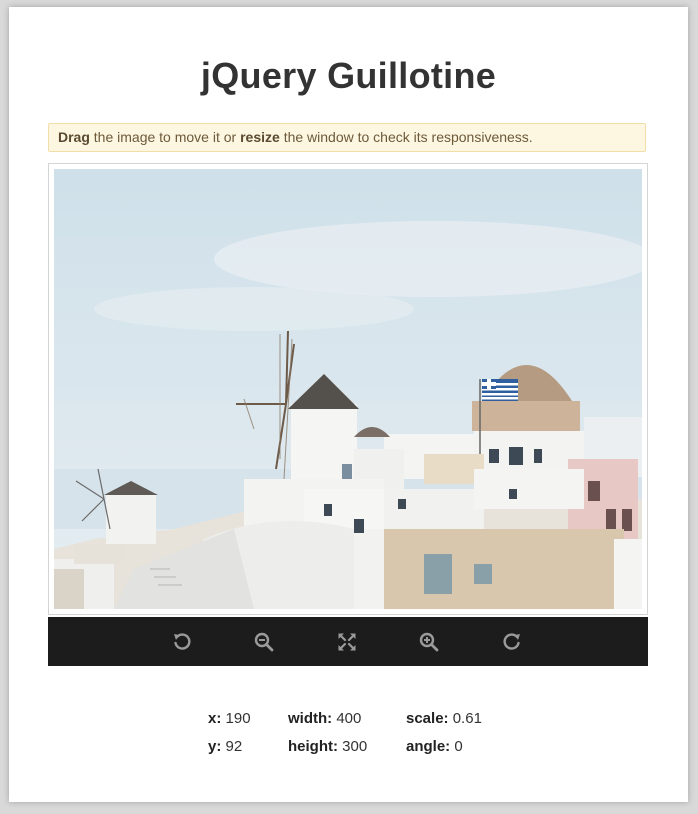  I want to click on rotate-left-button, so click(182, 642).